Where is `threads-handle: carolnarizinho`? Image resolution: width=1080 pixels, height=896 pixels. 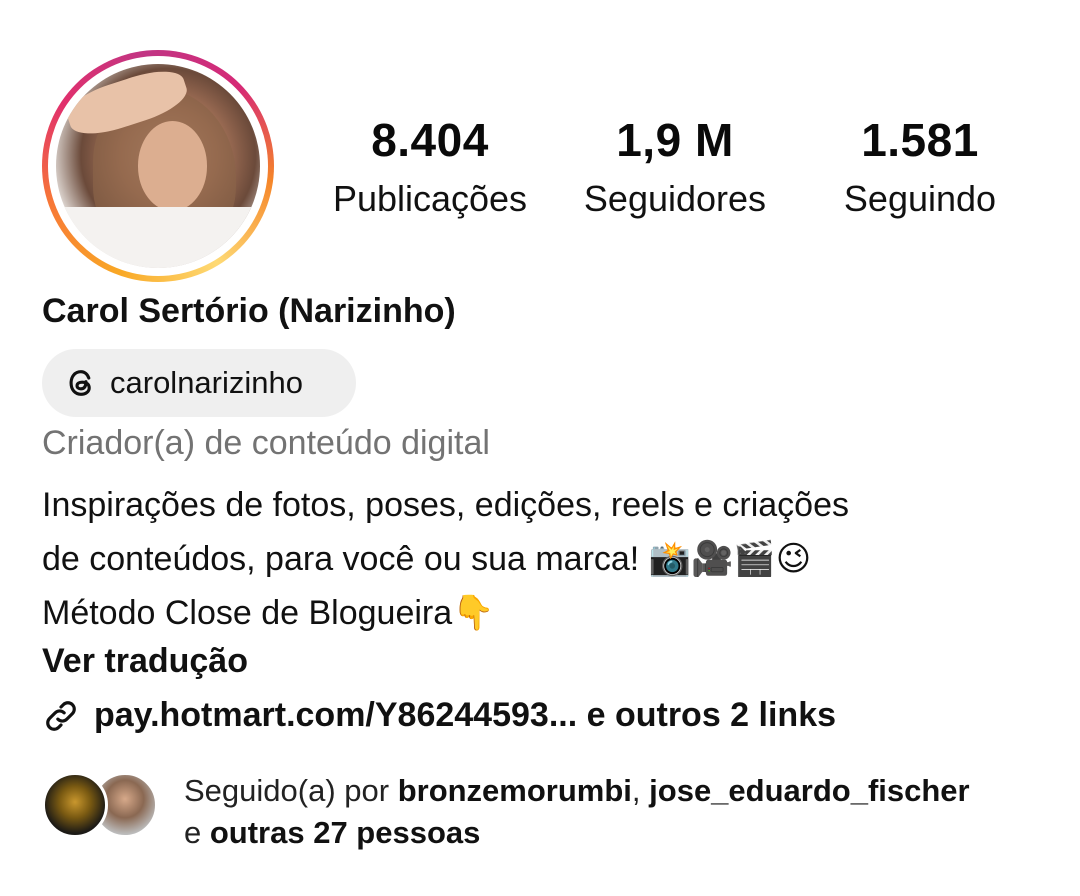 threads-handle: carolnarizinho is located at coordinates (206, 382).